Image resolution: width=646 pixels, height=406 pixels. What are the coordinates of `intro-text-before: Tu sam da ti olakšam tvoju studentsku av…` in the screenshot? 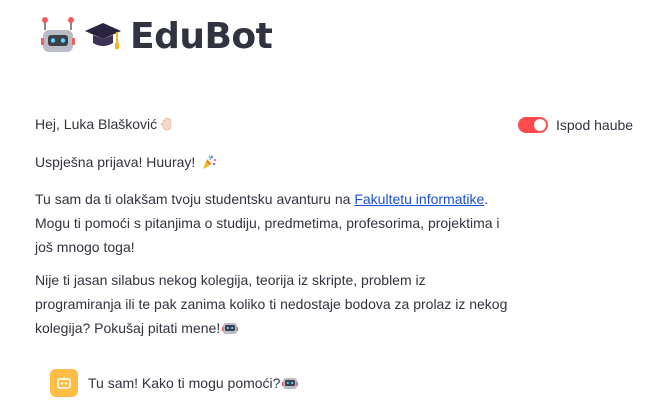 It's located at (195, 199).